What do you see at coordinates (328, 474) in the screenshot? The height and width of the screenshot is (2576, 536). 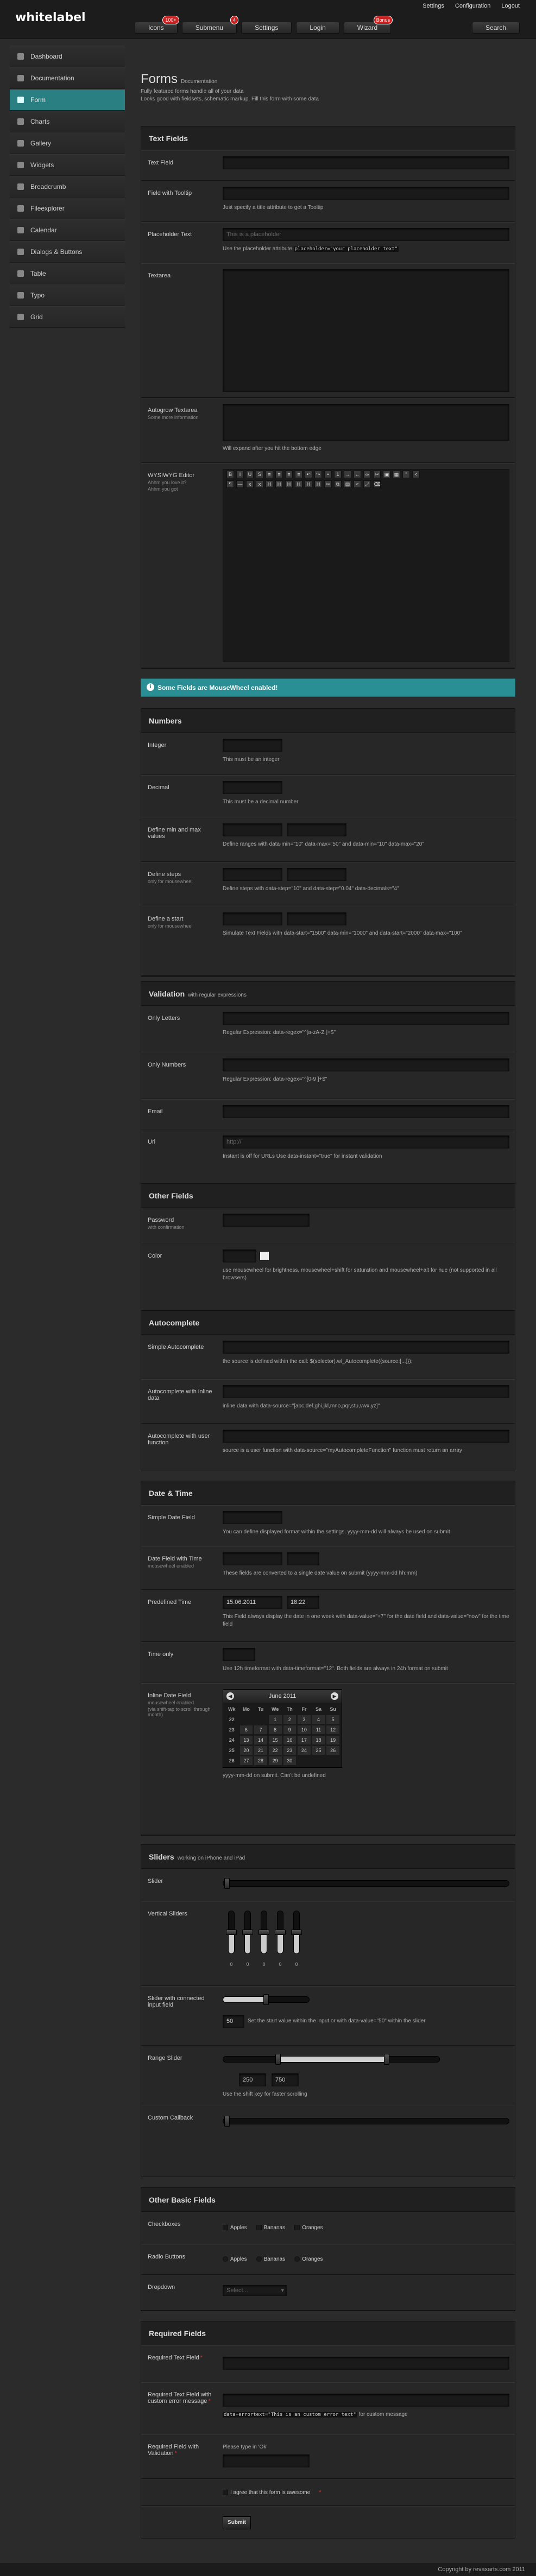 I see `list-icon: •` at bounding box center [328, 474].